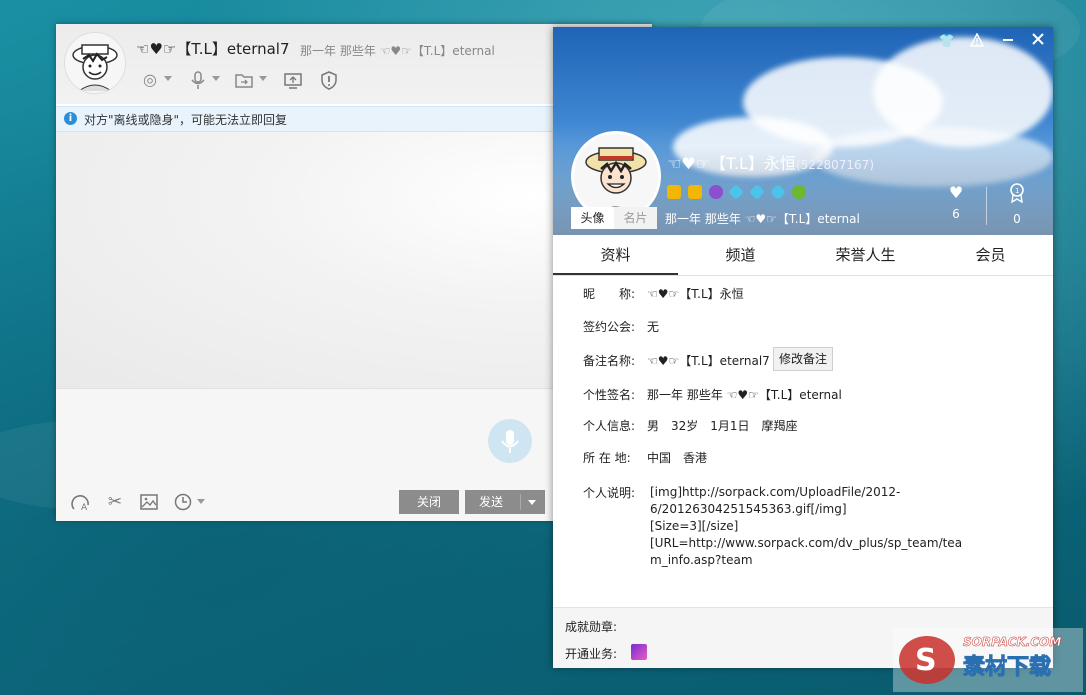 The image size is (1086, 695). What do you see at coordinates (1017, 195) in the screenshot?
I see `medal-icon: 1` at bounding box center [1017, 195].